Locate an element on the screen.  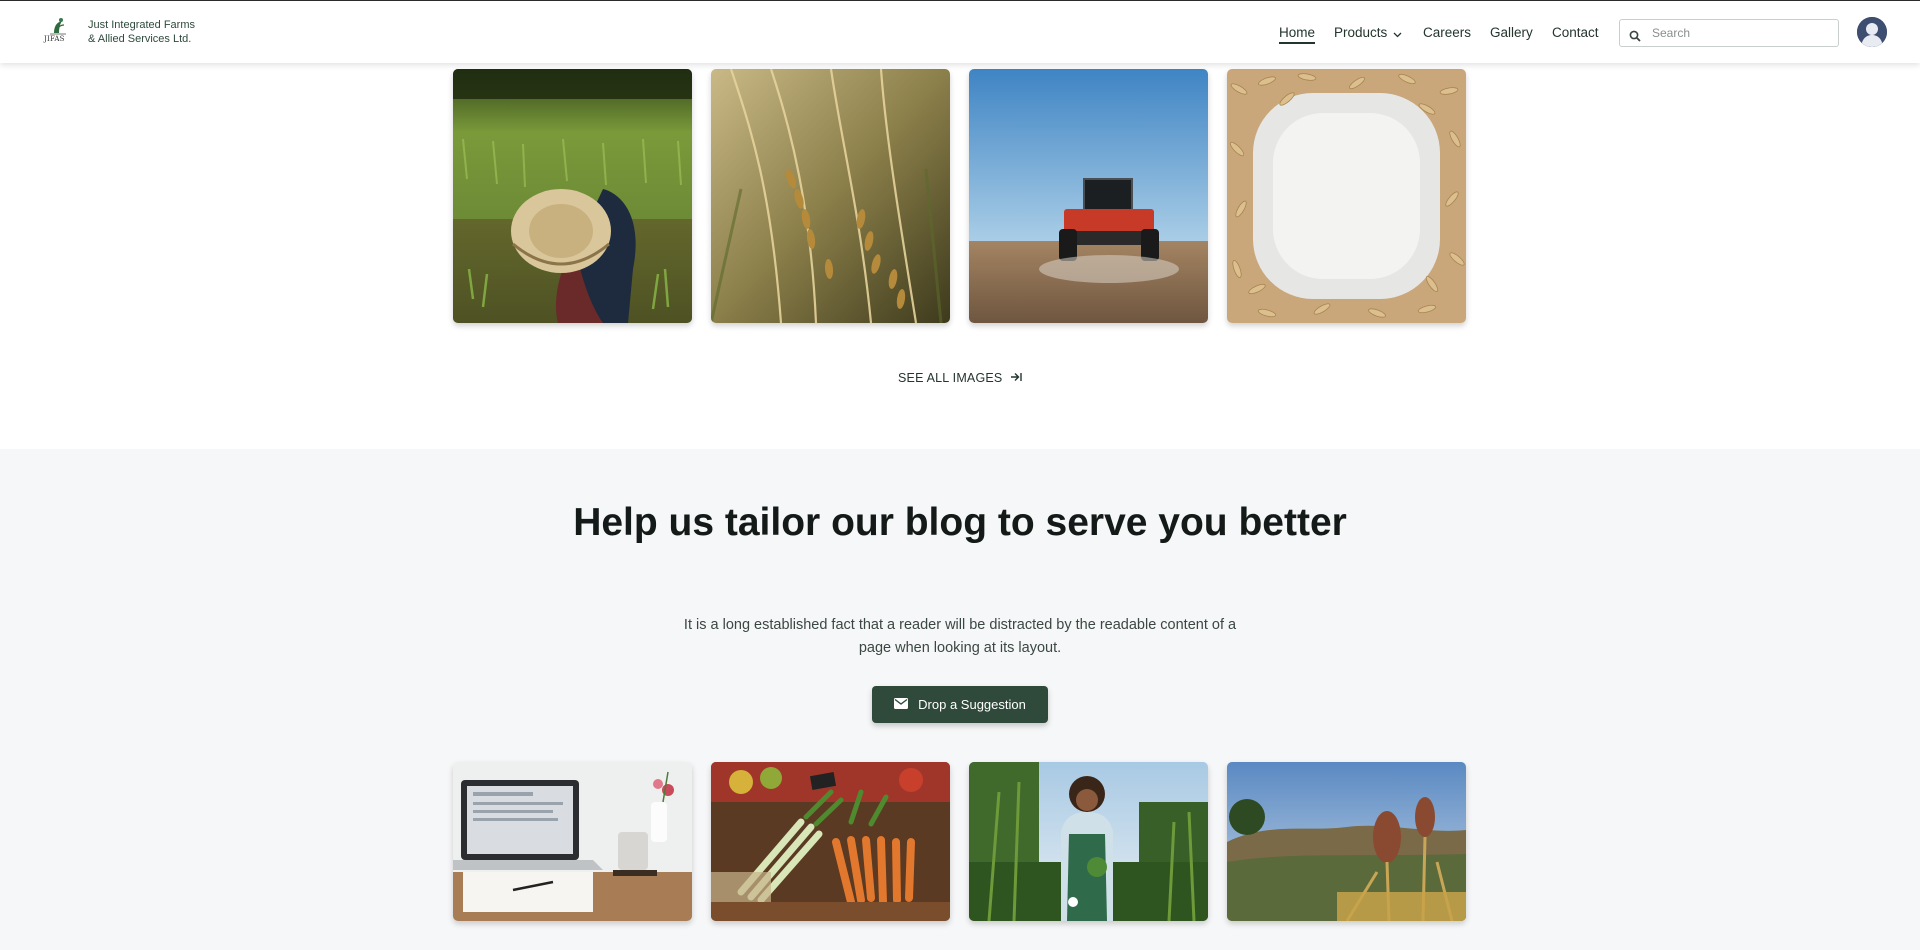
see-all-images-label: SEE ALL IMAGES is located at coordinates (950, 378).